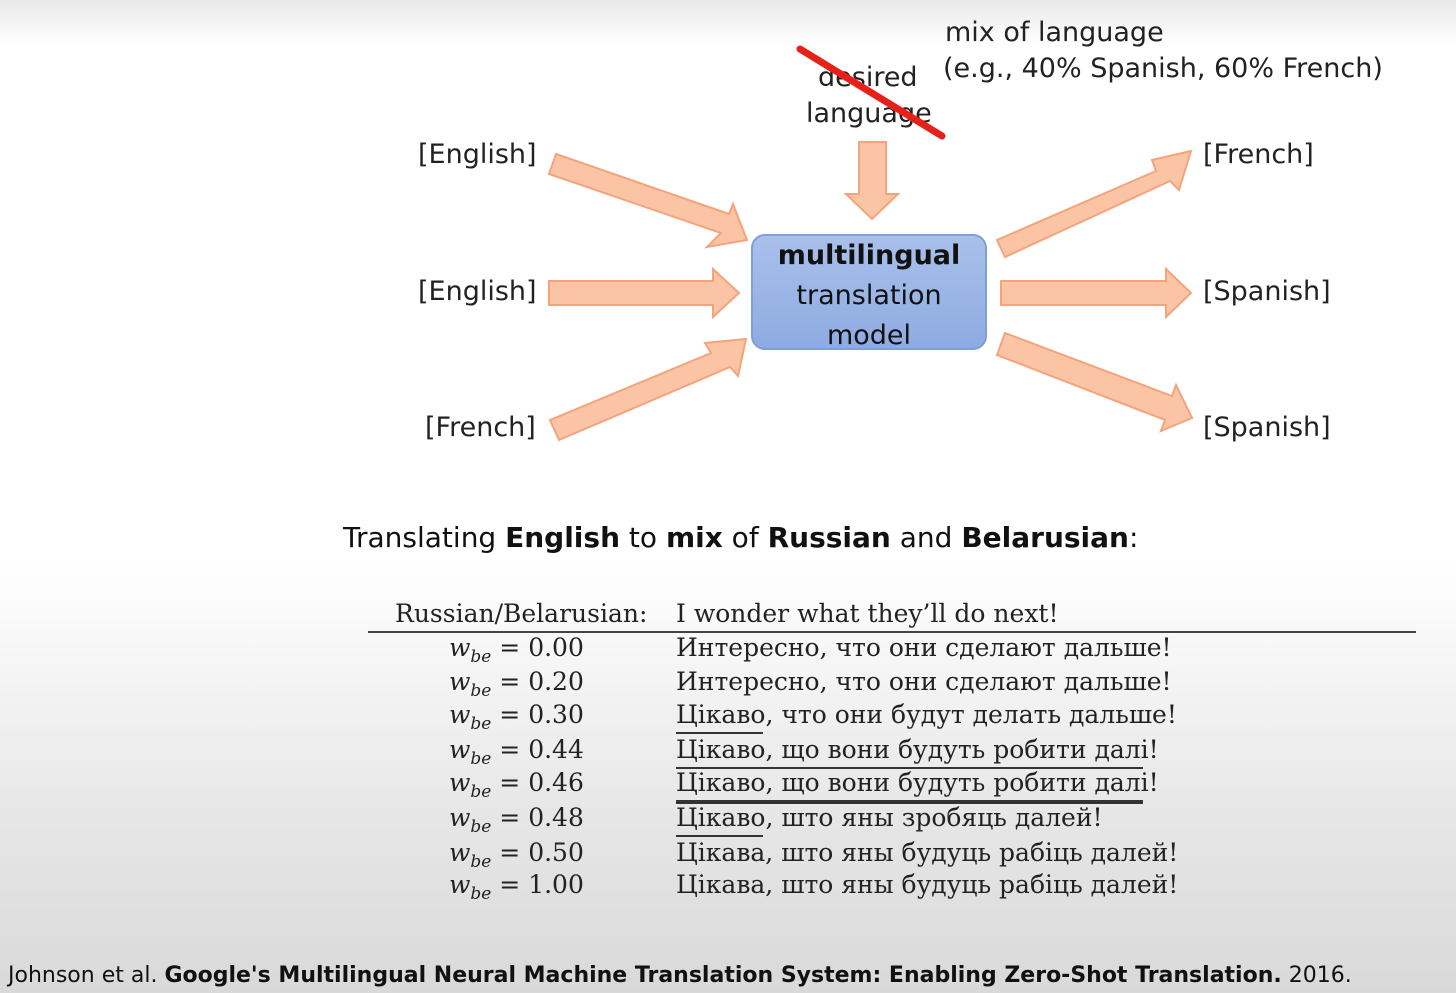 The height and width of the screenshot is (993, 1456). What do you see at coordinates (1267, 291) in the screenshot?
I see `output-label-spanish-1: [Spanish]` at bounding box center [1267, 291].